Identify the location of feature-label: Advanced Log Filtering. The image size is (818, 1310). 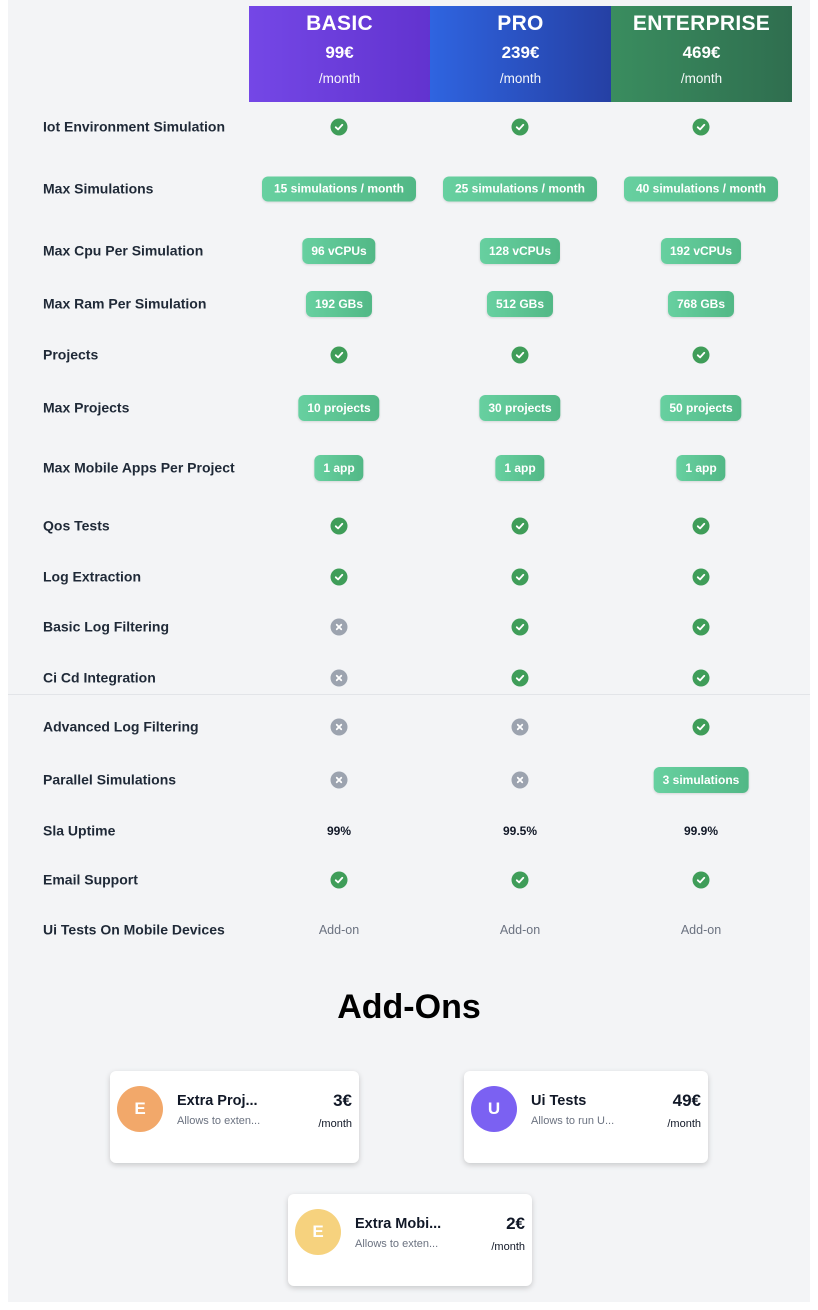
(121, 726).